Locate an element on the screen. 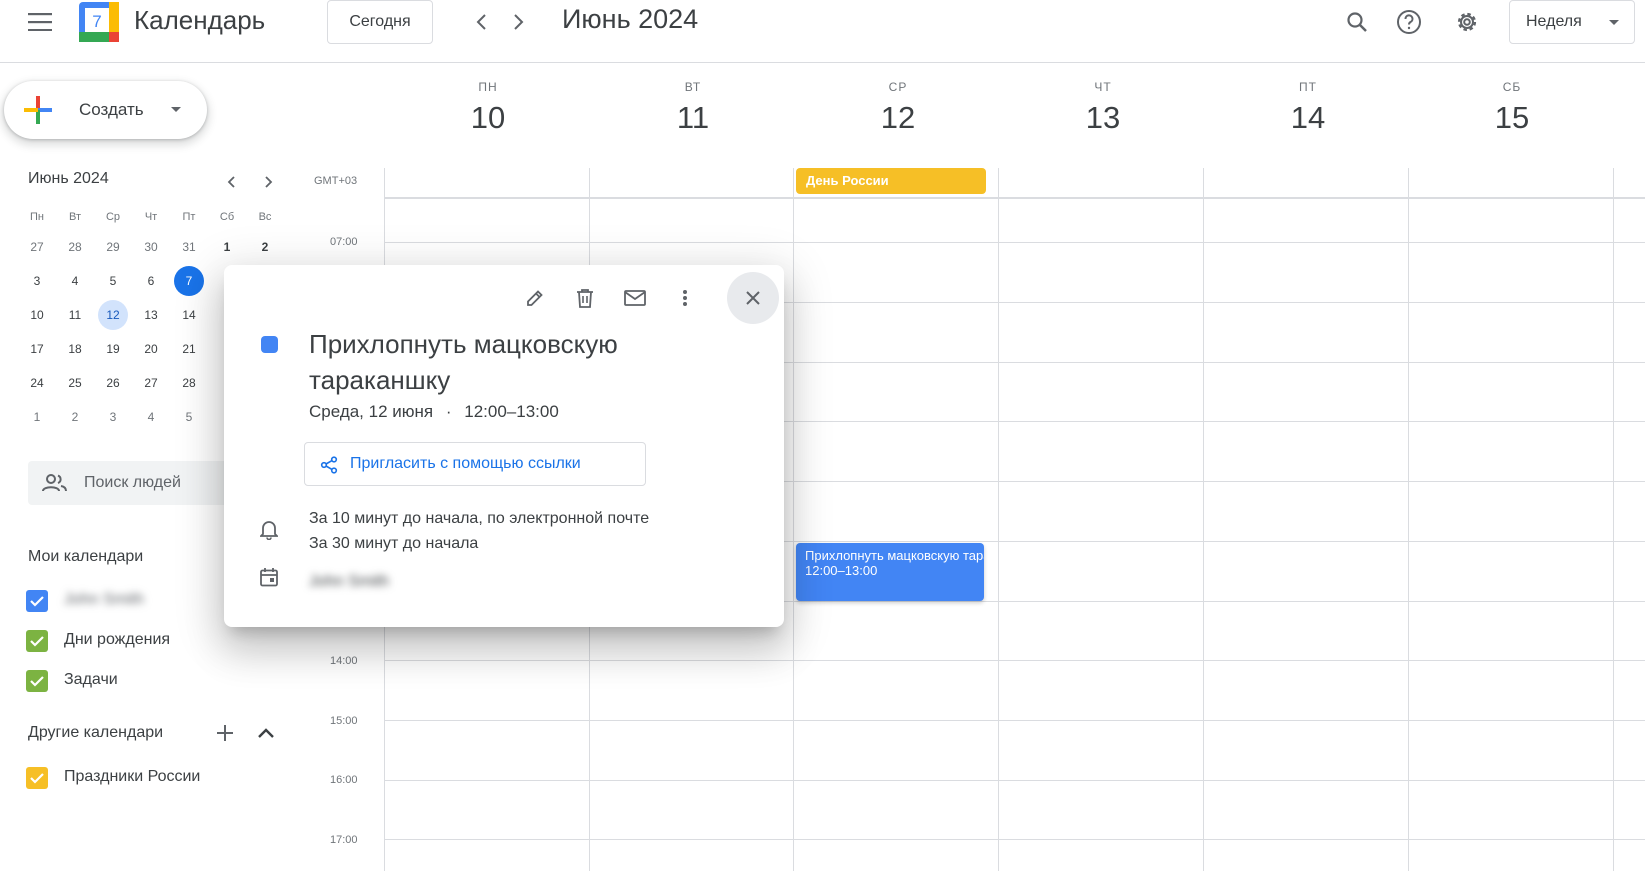  mini-day: 17 is located at coordinates (37, 349).